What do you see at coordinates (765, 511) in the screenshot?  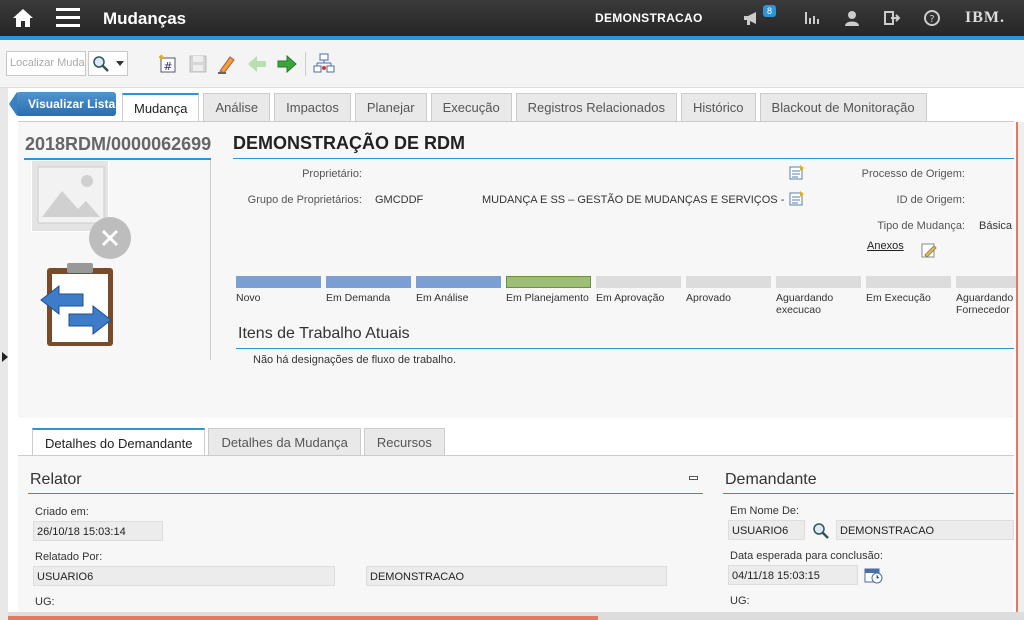 I see `on-behalf-label: Em Nome De:` at bounding box center [765, 511].